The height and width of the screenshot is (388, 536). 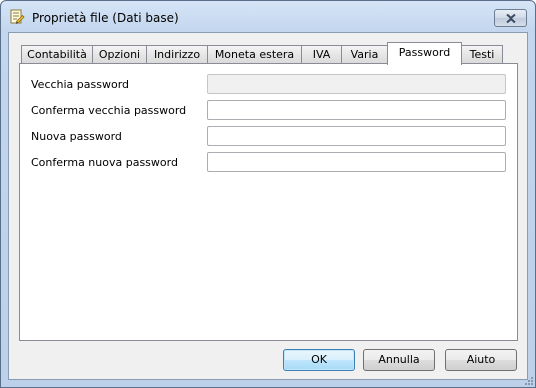 What do you see at coordinates (17, 17) in the screenshot?
I see `file-properties-icon` at bounding box center [17, 17].